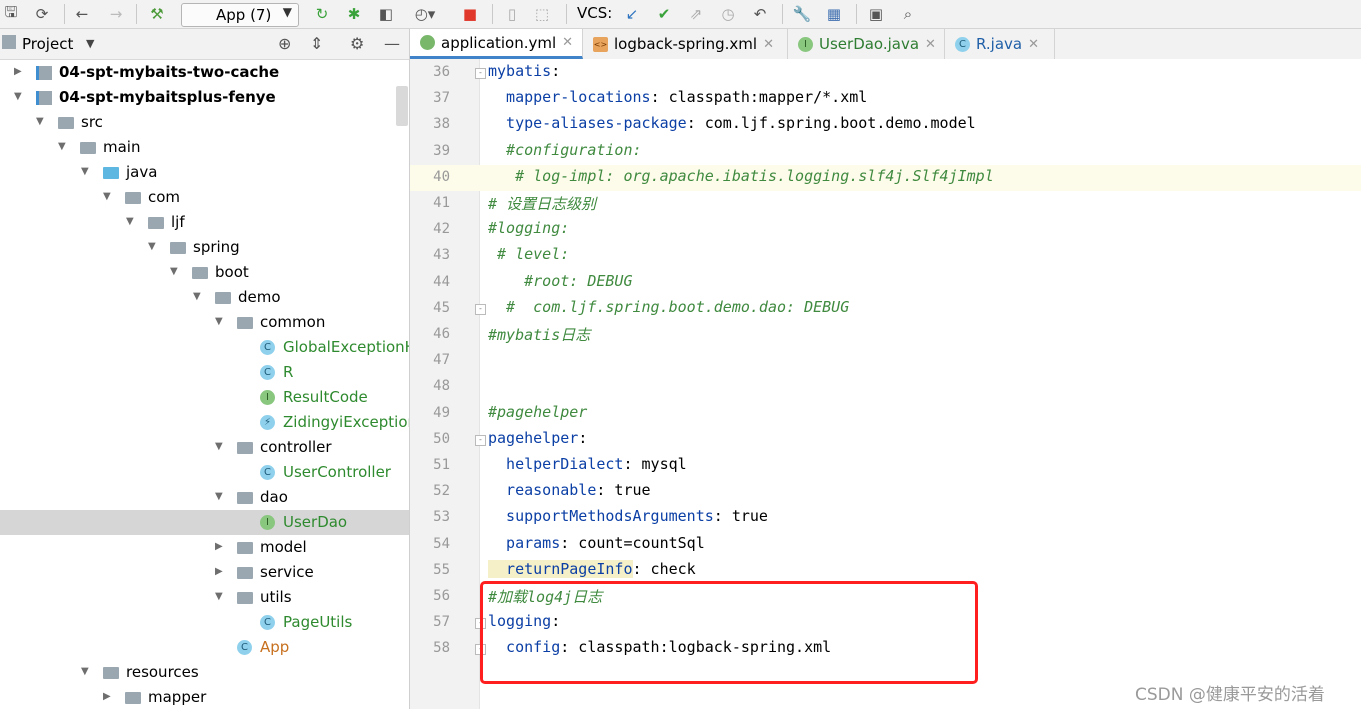 This screenshot has height=709, width=1361. What do you see at coordinates (528, 228) in the screenshot?
I see `code-line: #logging:` at bounding box center [528, 228].